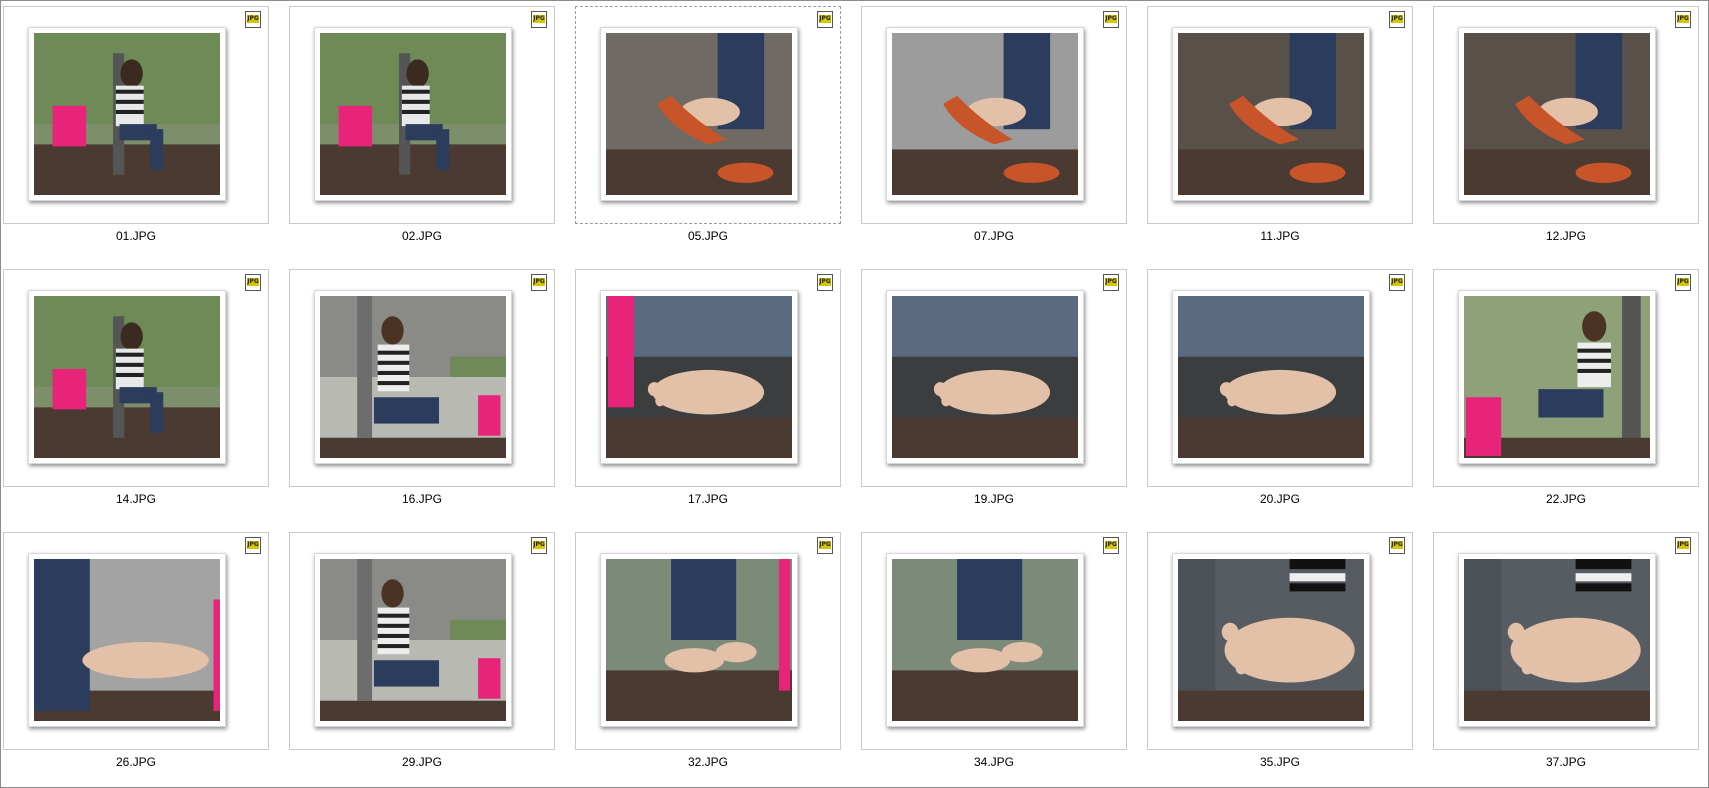 This screenshot has width=1709, height=788. I want to click on file-item: JPG 37.JPG, so click(1566, 654).